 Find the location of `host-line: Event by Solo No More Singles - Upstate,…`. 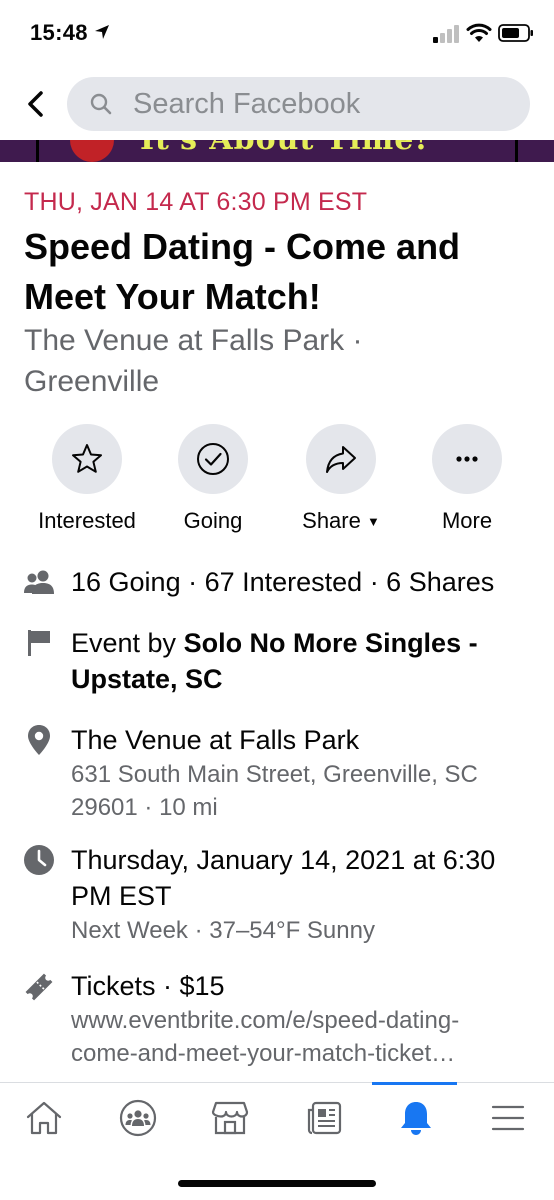

host-line: Event by Solo No More Singles - Upstate,… is located at coordinates (302, 661).